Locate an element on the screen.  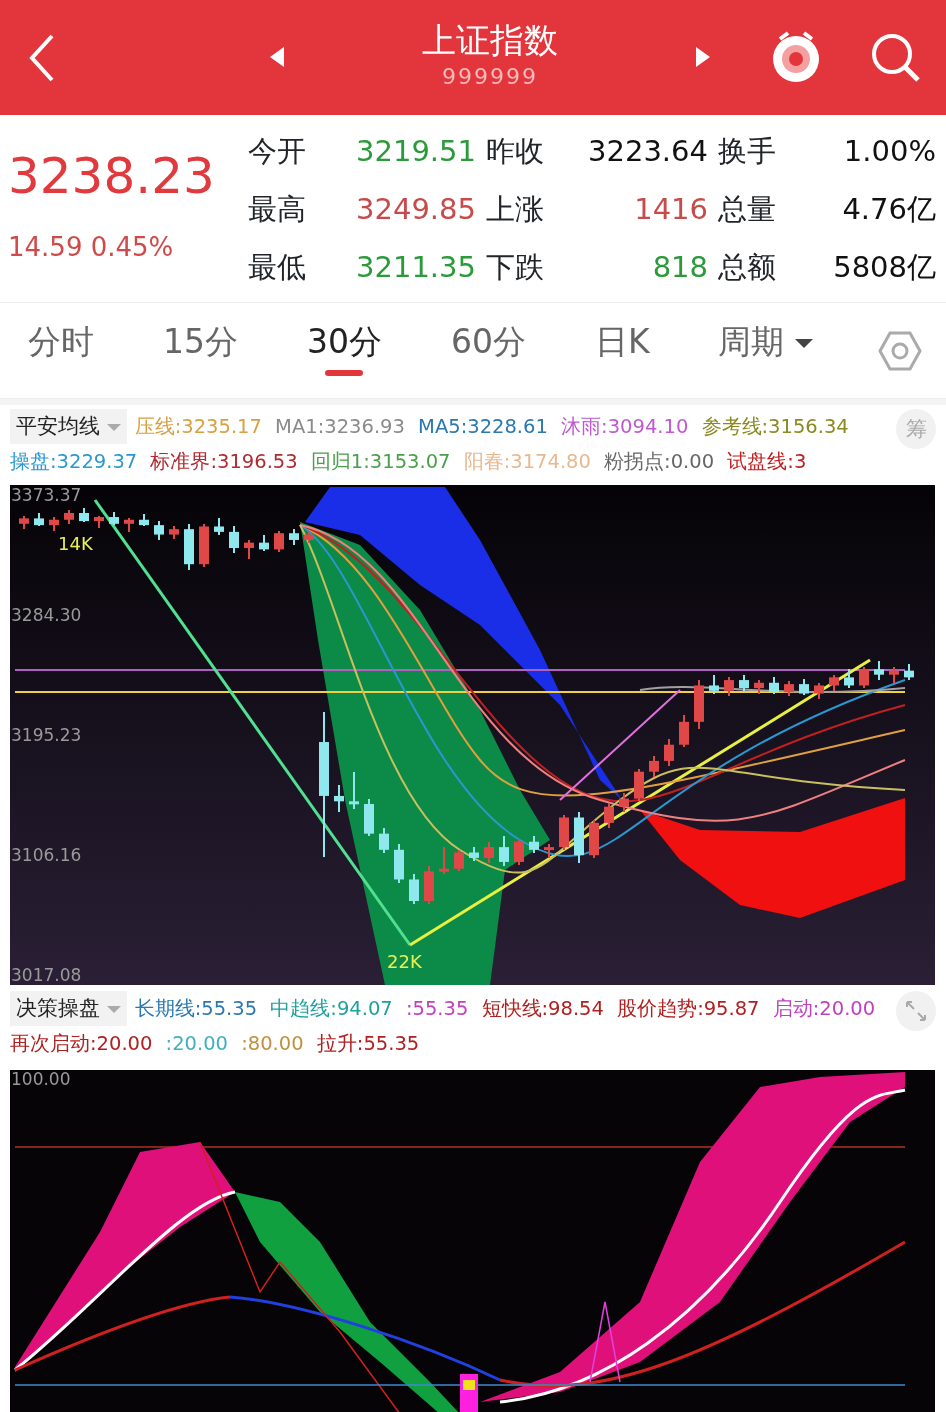
current-price: 3238.23 is located at coordinates (112, 175).